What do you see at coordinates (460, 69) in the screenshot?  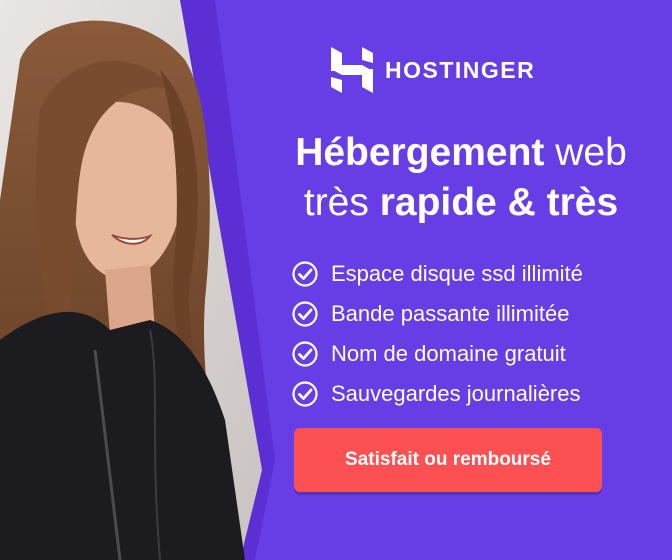 I see `brand-name: HOSTINGER` at bounding box center [460, 69].